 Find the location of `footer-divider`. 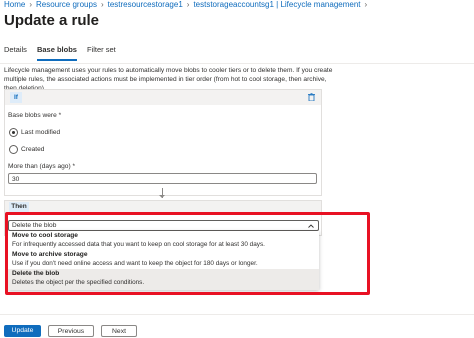

footer-divider is located at coordinates (237, 314).